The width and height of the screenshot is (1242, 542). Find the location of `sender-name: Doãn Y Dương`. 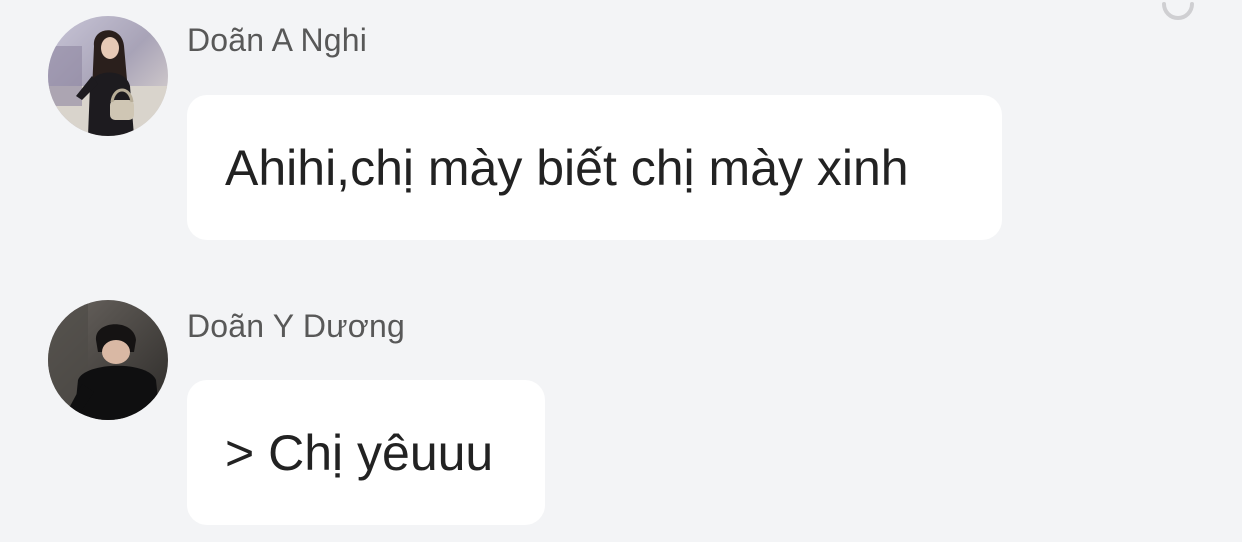

sender-name: Doãn Y Dương is located at coordinates (296, 326).